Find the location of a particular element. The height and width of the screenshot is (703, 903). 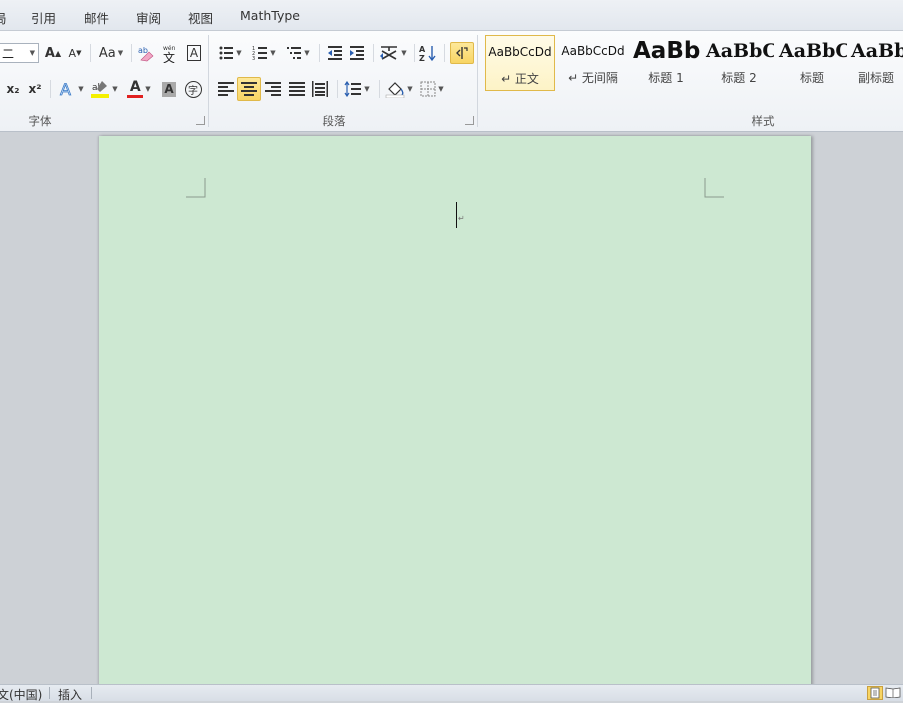

subscript-button: x₂ is located at coordinates (13, 89).